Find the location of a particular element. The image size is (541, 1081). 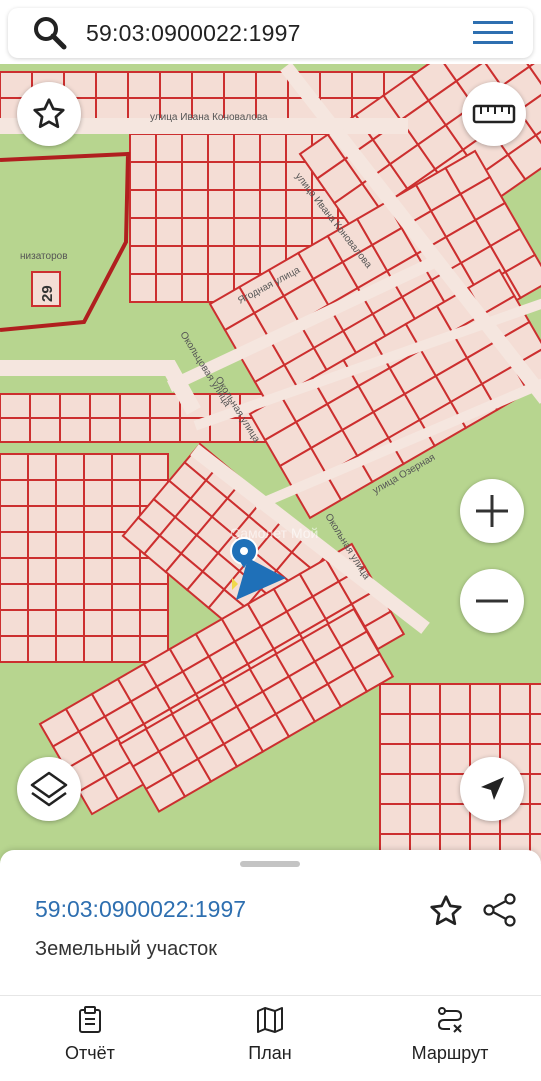

my-location-button is located at coordinates (492, 789).